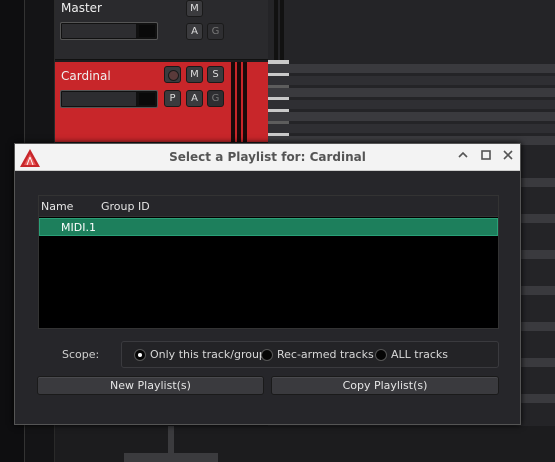 Image resolution: width=555 pixels, height=462 pixels. Describe the element at coordinates (215, 31) in the screenshot. I see `master-group-button: G` at that location.